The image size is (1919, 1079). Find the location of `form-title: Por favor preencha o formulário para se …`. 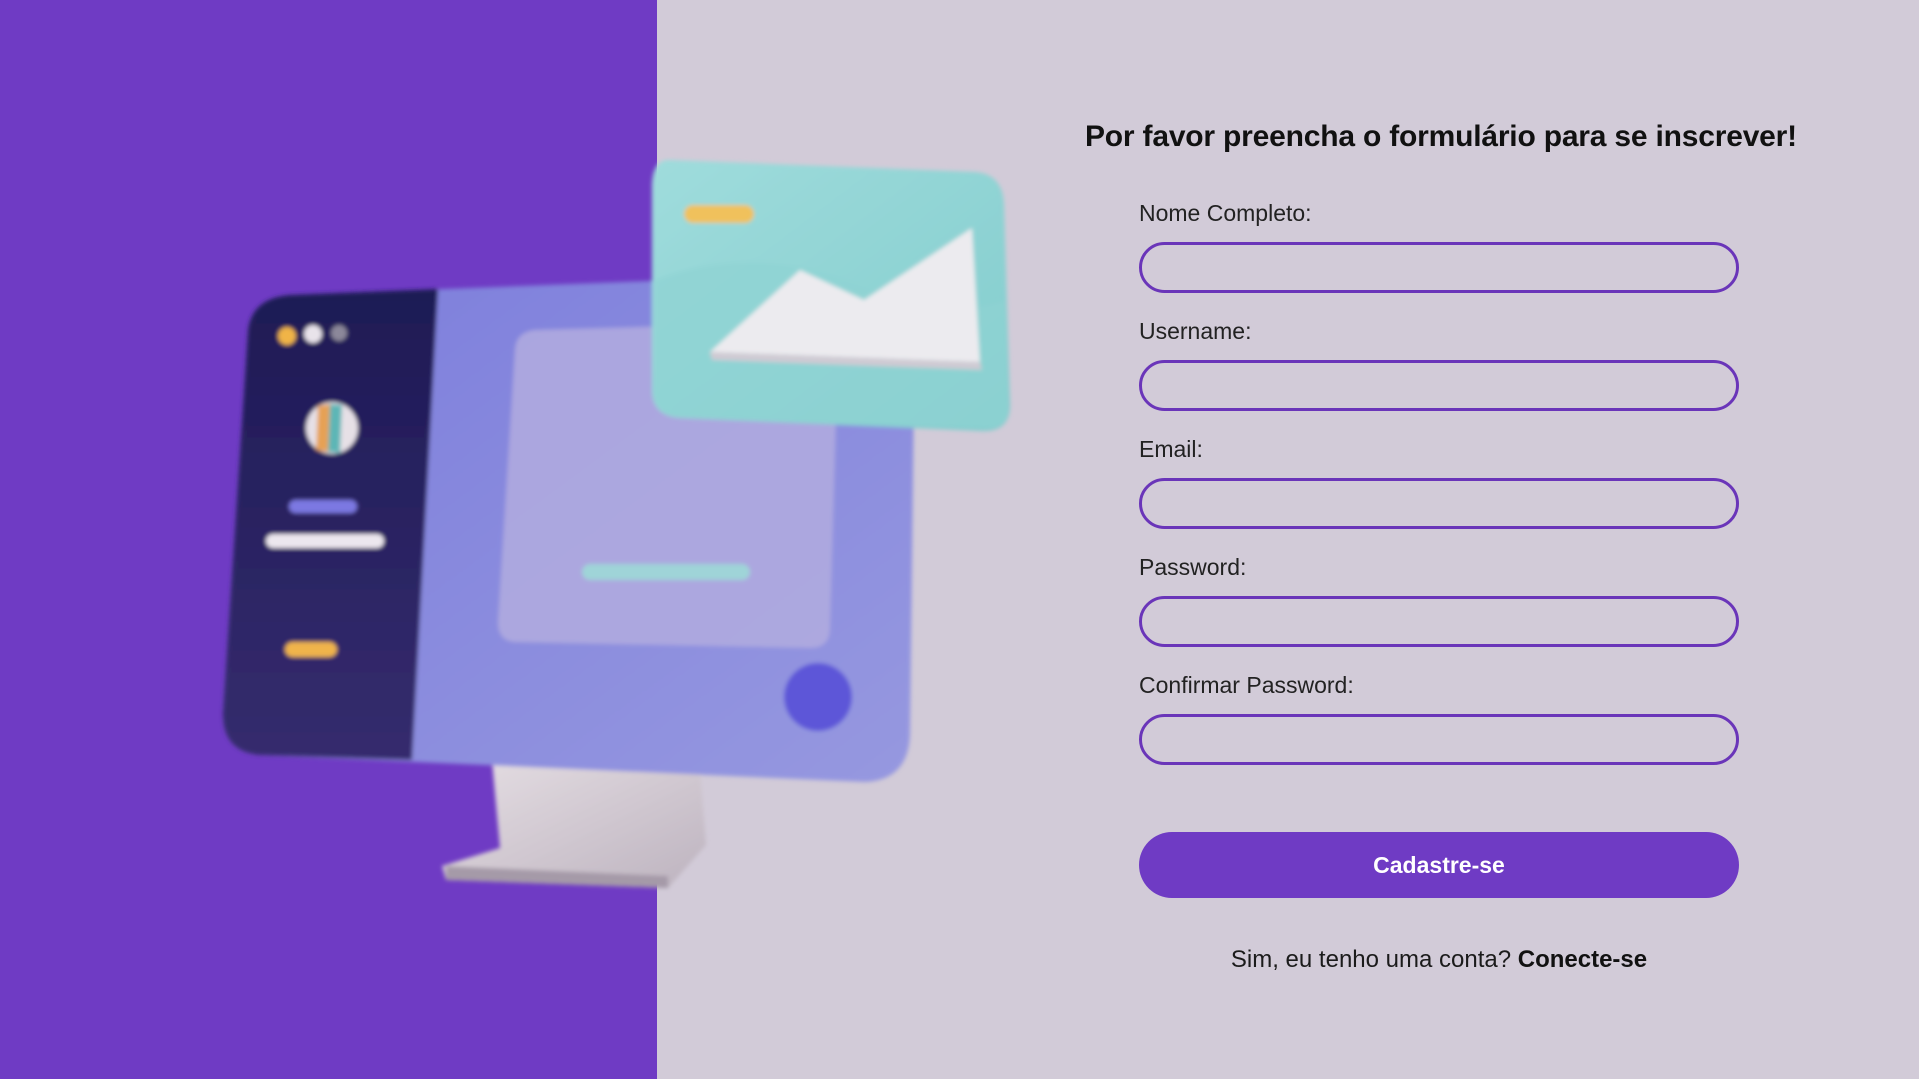

form-title: Por favor preencha o formulário para se … is located at coordinates (1441, 136).